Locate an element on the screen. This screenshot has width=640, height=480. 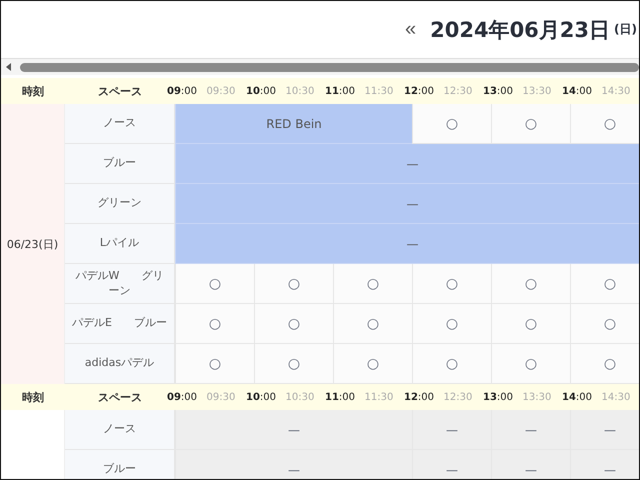
previous-day-button: « is located at coordinates (410, 29).